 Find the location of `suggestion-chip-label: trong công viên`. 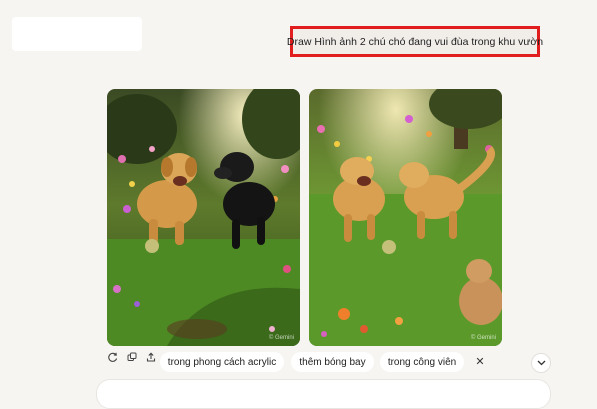

suggestion-chip-label: trong công viên is located at coordinates (422, 362).